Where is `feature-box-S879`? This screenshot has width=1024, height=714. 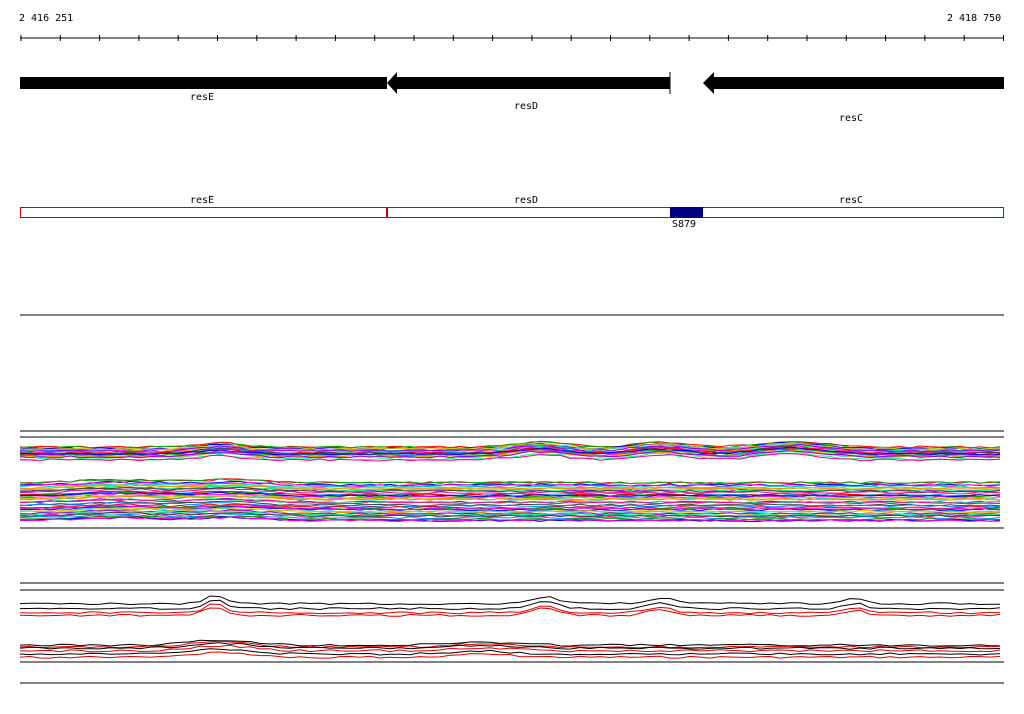 feature-box-S879 is located at coordinates (686, 212).